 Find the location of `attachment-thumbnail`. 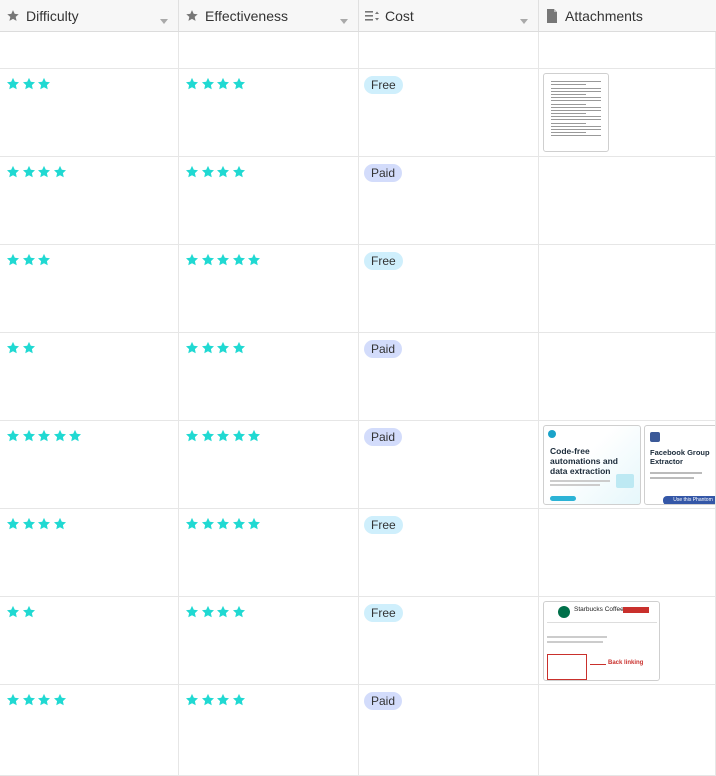

attachment-thumbnail is located at coordinates (576, 112).